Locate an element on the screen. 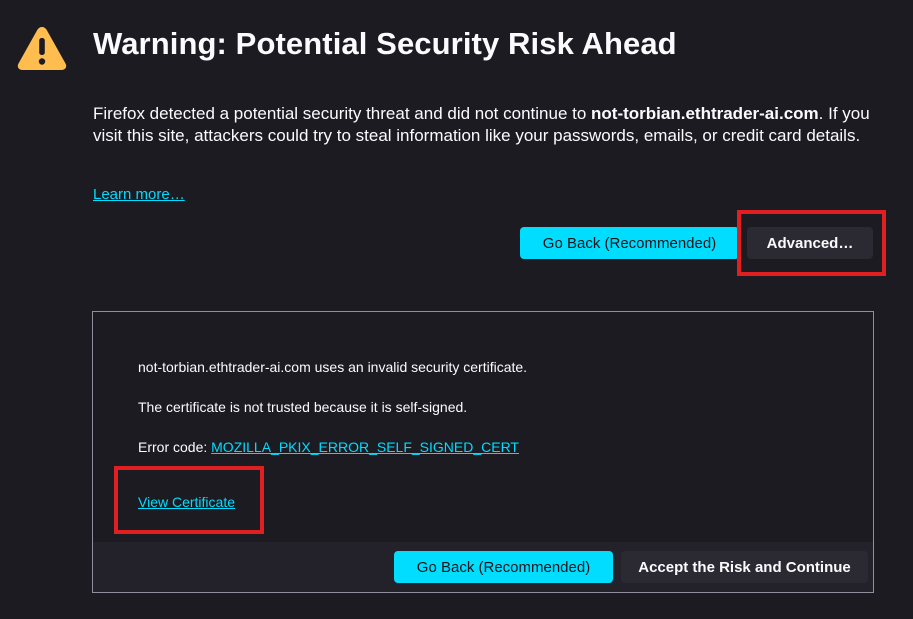  page-title: Warning: Potential Security Risk Ahead is located at coordinates (385, 43).